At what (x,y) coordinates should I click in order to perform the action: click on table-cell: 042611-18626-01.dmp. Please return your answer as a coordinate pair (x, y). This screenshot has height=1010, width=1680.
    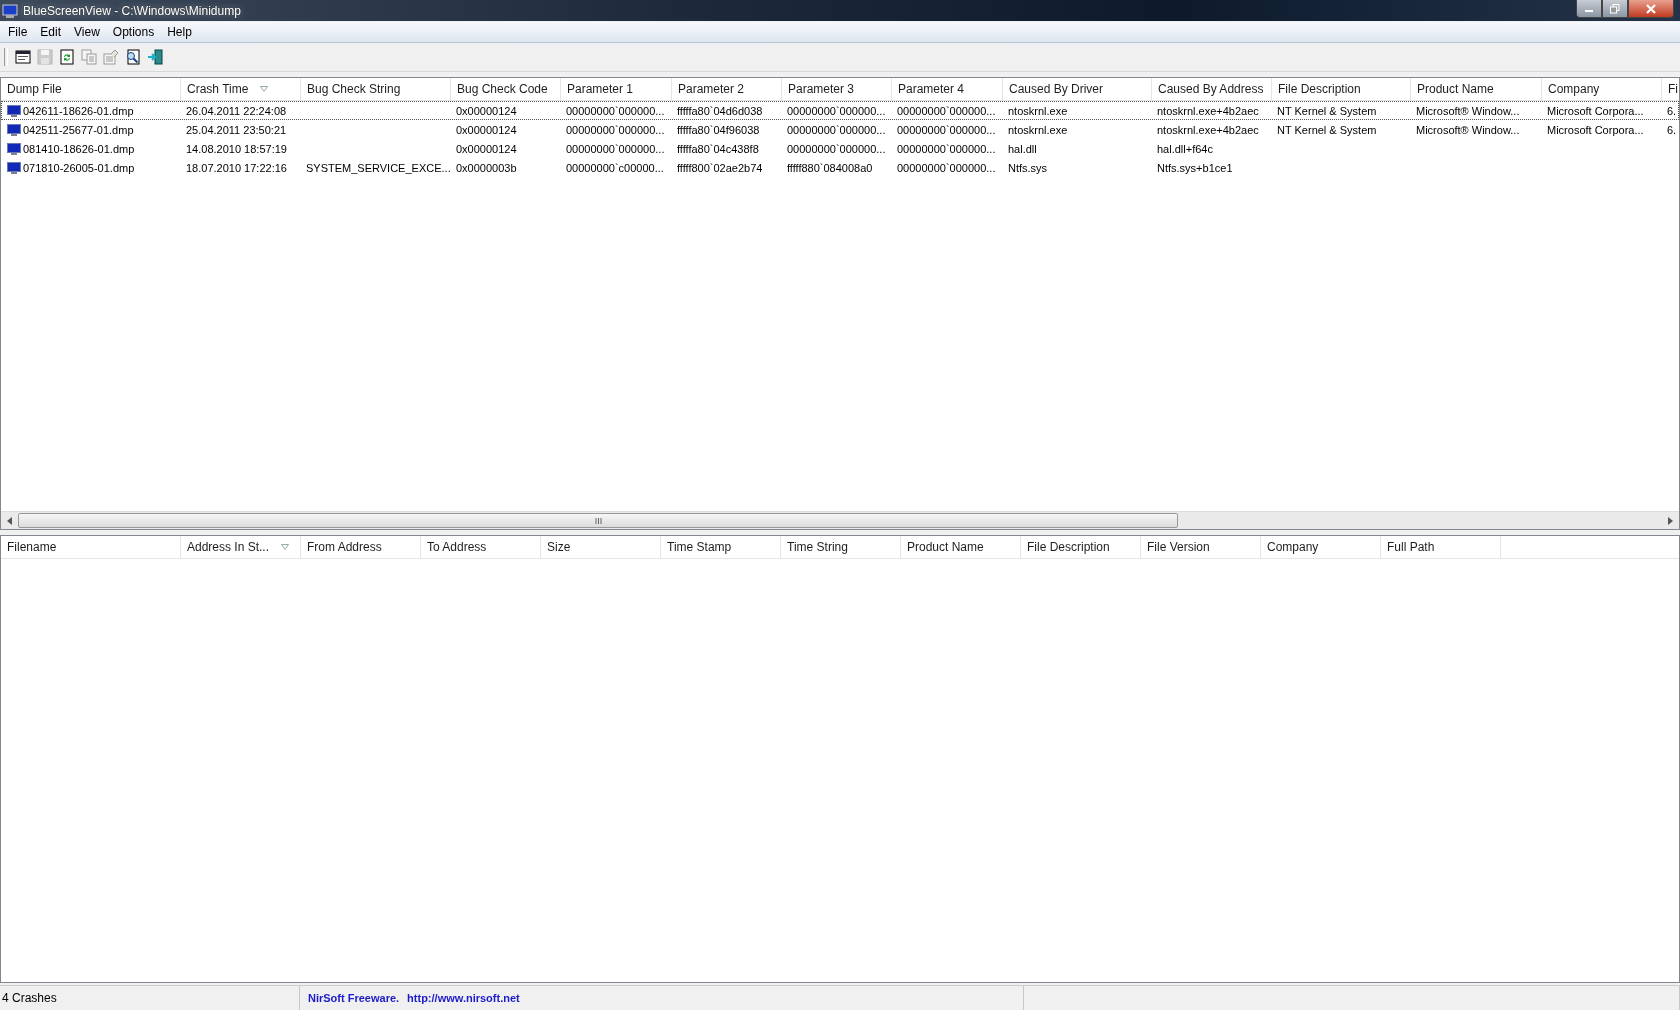
    Looking at the image, I should click on (78, 110).